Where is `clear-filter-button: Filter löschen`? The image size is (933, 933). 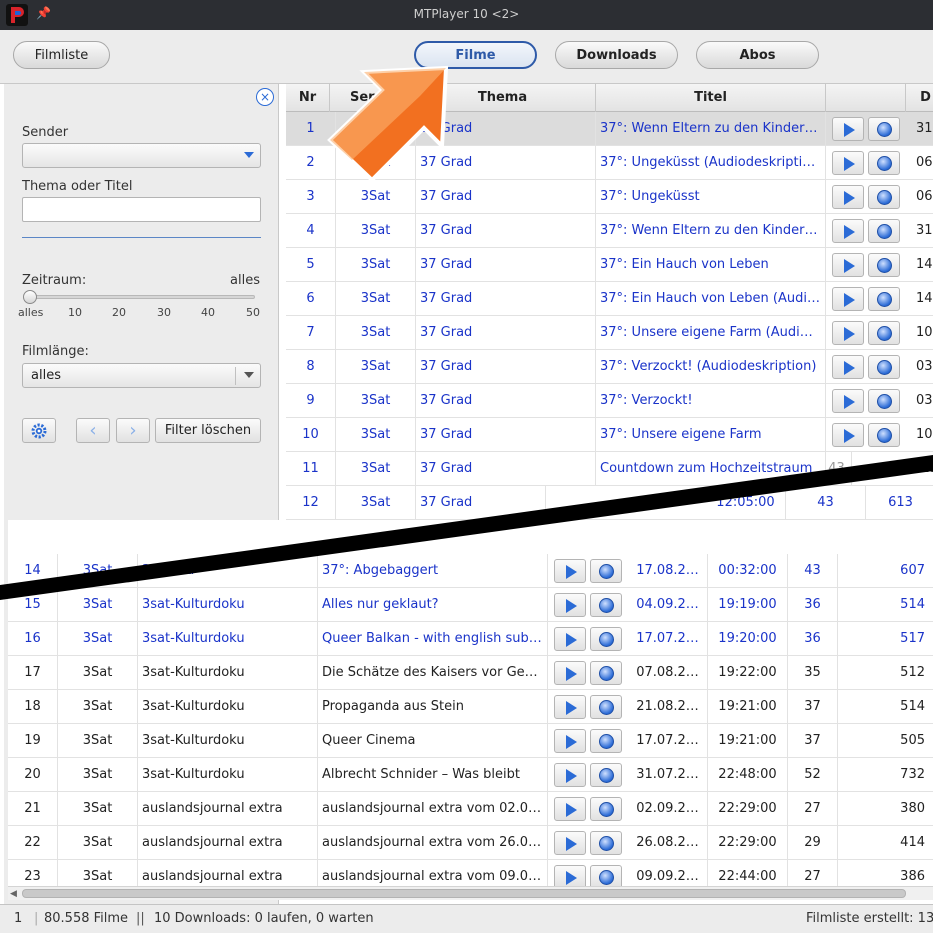 clear-filter-button: Filter löschen is located at coordinates (208, 430).